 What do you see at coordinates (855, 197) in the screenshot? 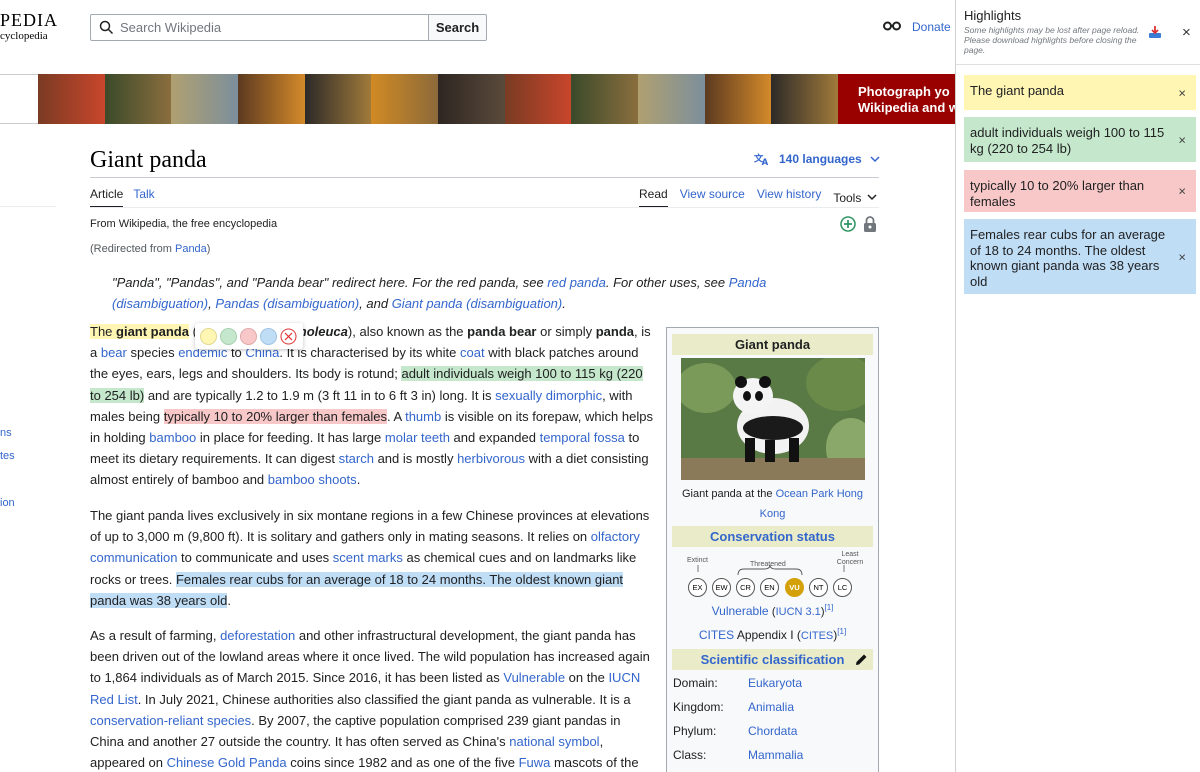
I see `tools-menu: Tools` at bounding box center [855, 197].